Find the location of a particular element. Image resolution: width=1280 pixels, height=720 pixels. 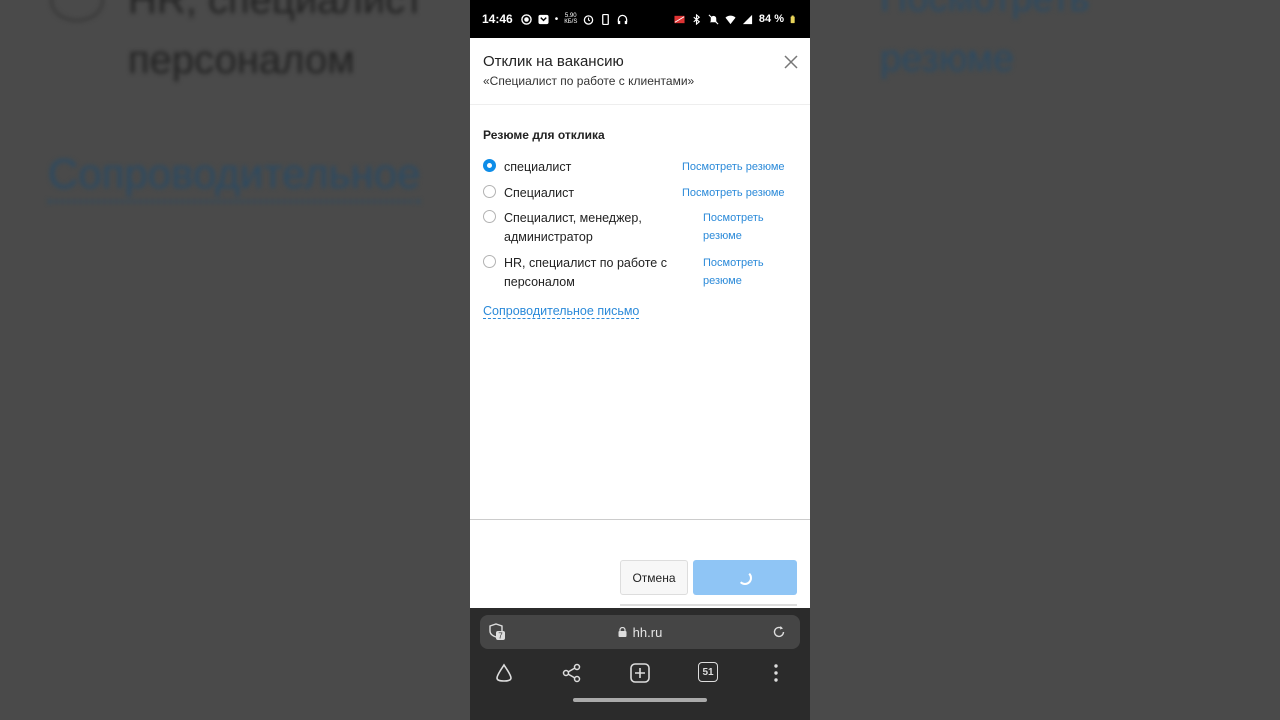

background-view-link-2: резюме is located at coordinates (947, 59).